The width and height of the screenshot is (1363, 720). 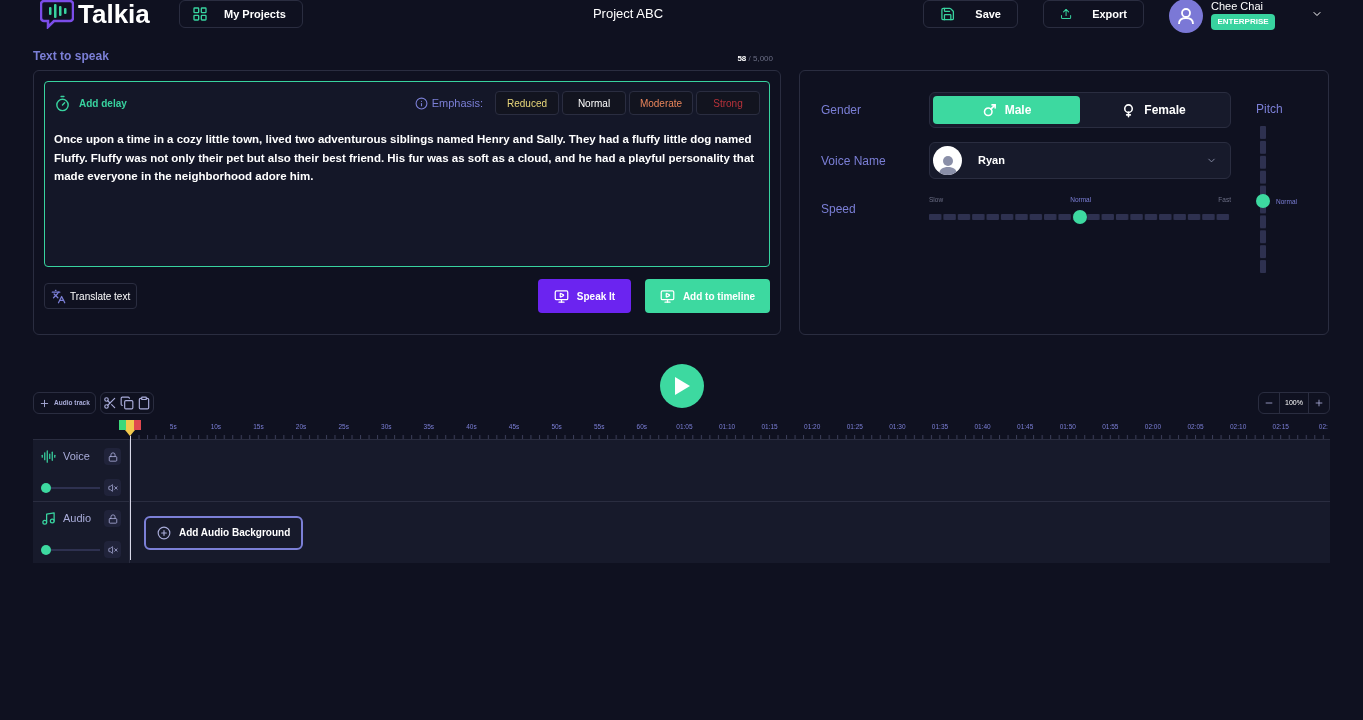 What do you see at coordinates (224, 532) in the screenshot?
I see `add-audio-background-button: Add Audio Background` at bounding box center [224, 532].